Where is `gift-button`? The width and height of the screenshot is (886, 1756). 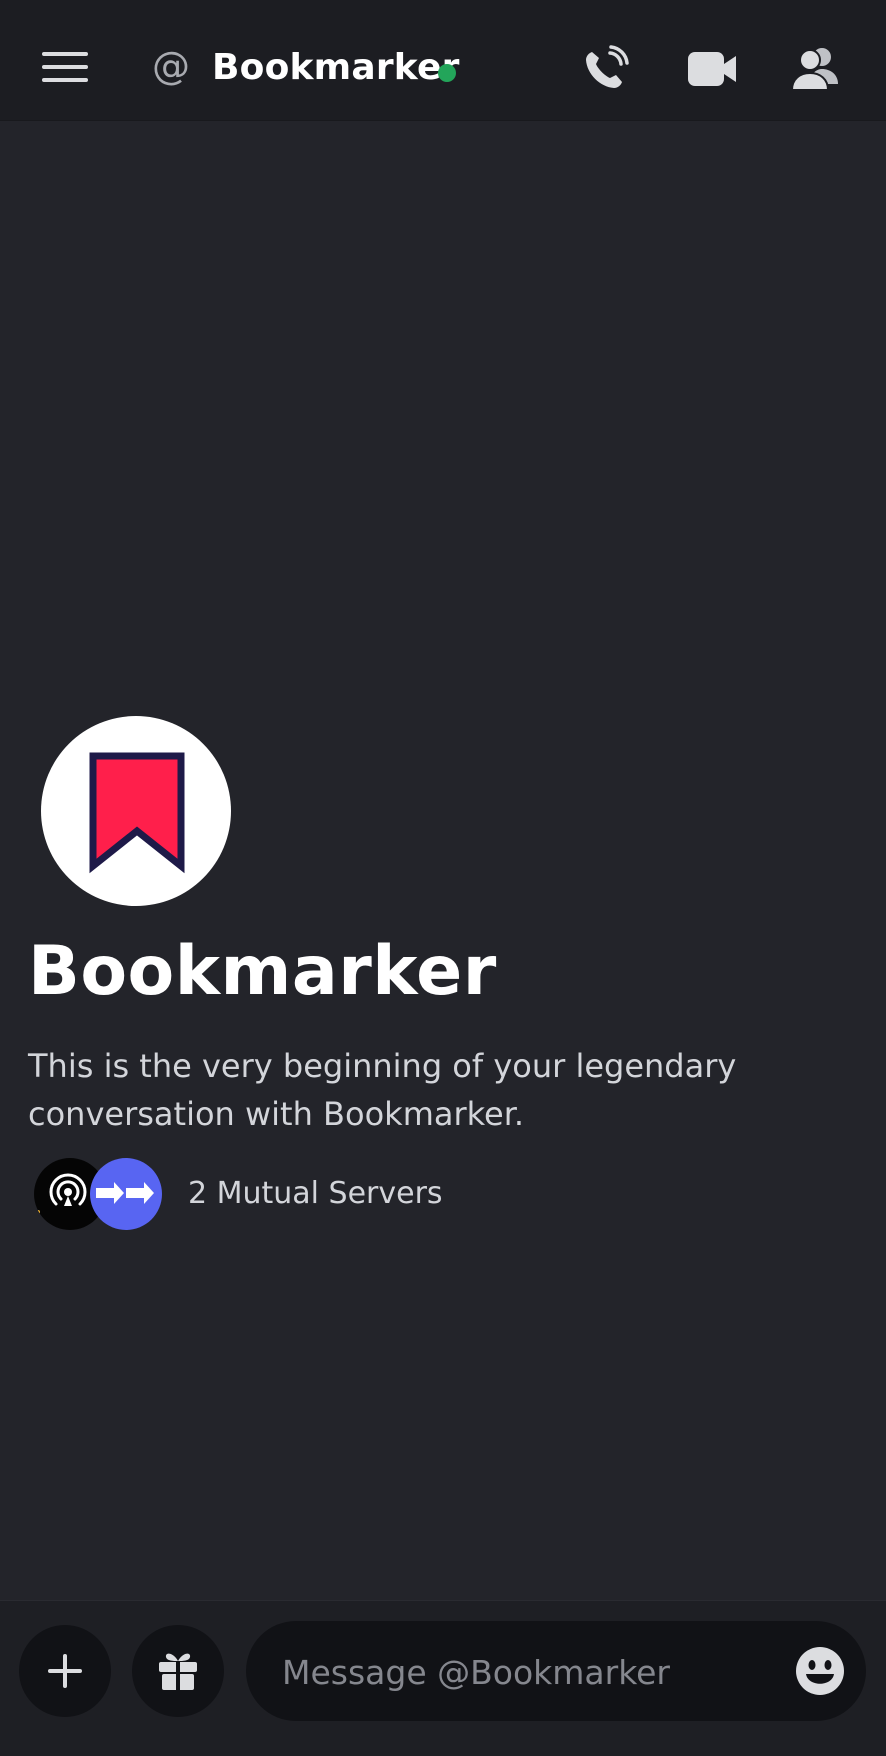 gift-button is located at coordinates (178, 1671).